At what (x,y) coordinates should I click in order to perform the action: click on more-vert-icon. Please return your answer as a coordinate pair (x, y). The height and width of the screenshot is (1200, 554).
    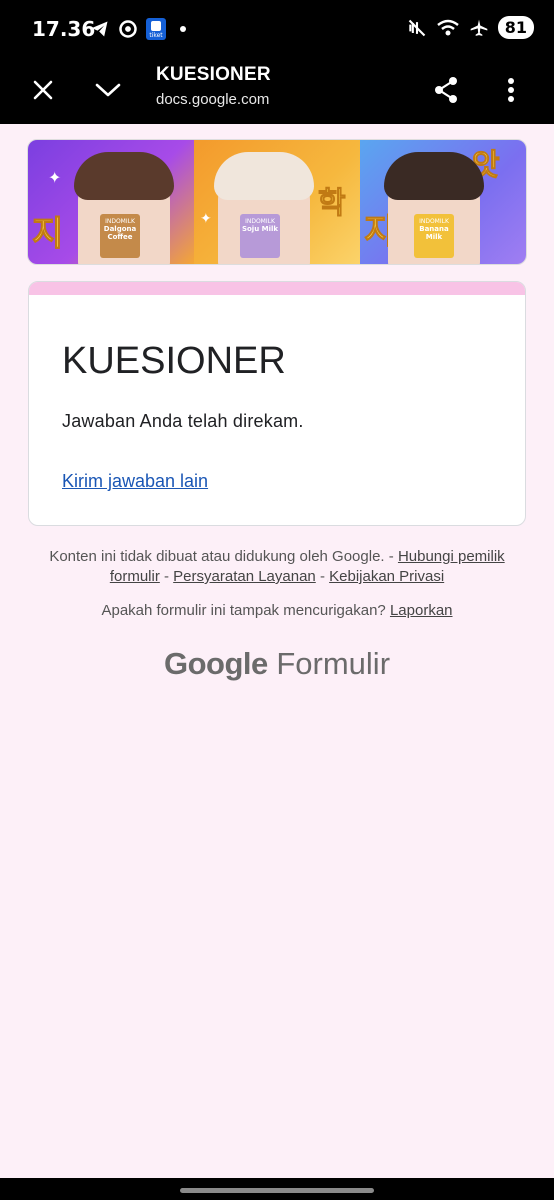
    Looking at the image, I should click on (511, 90).